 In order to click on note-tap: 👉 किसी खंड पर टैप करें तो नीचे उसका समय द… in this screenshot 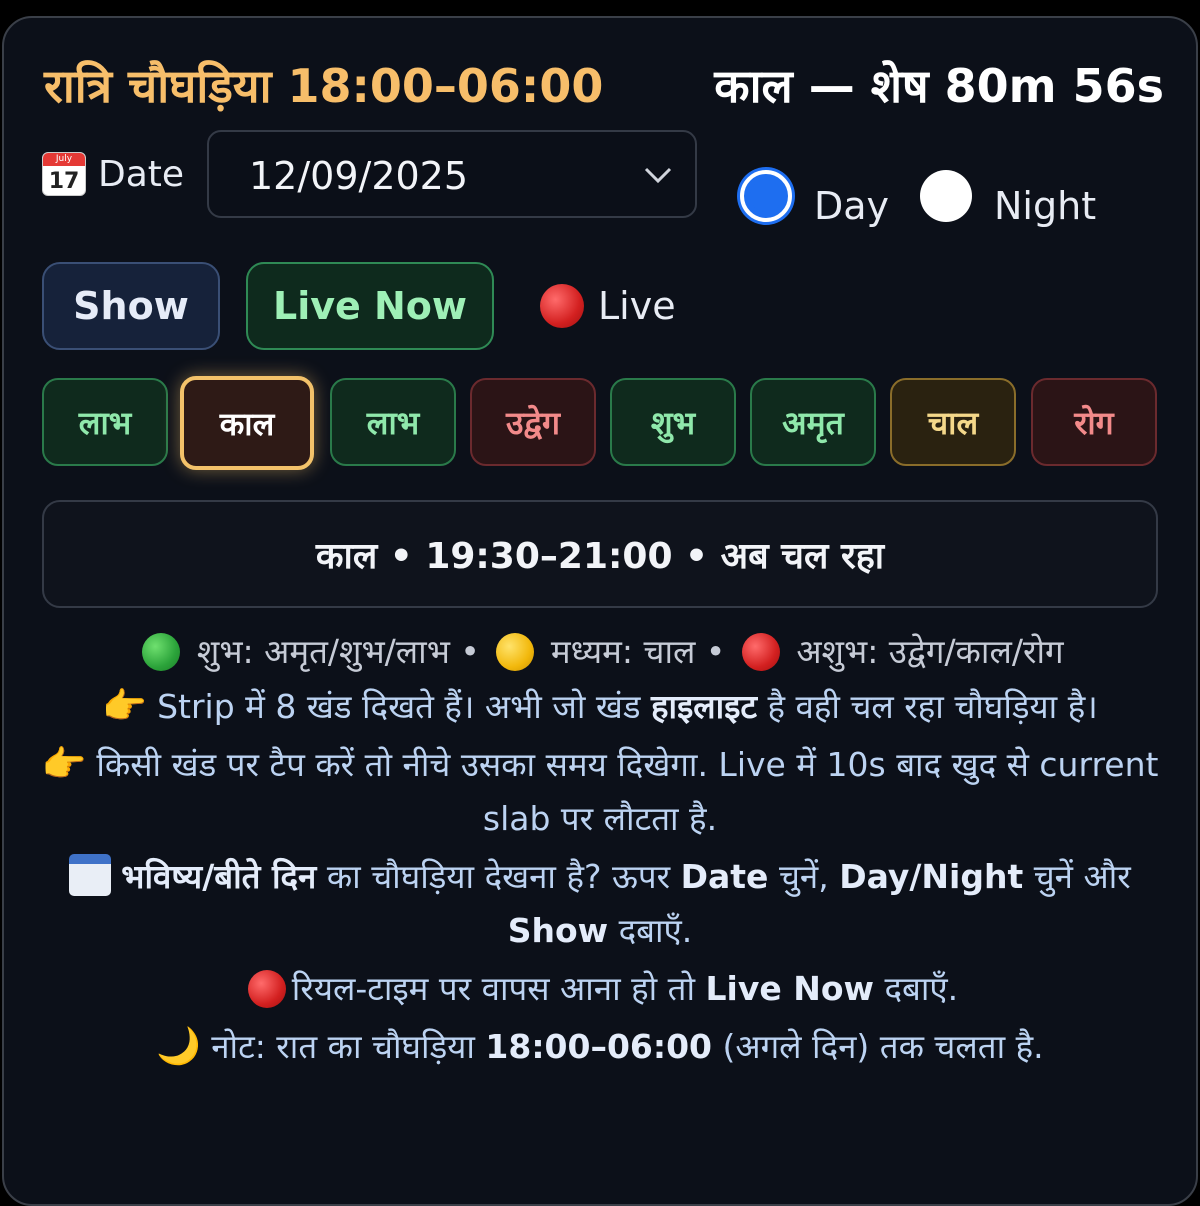, I will do `click(600, 792)`.